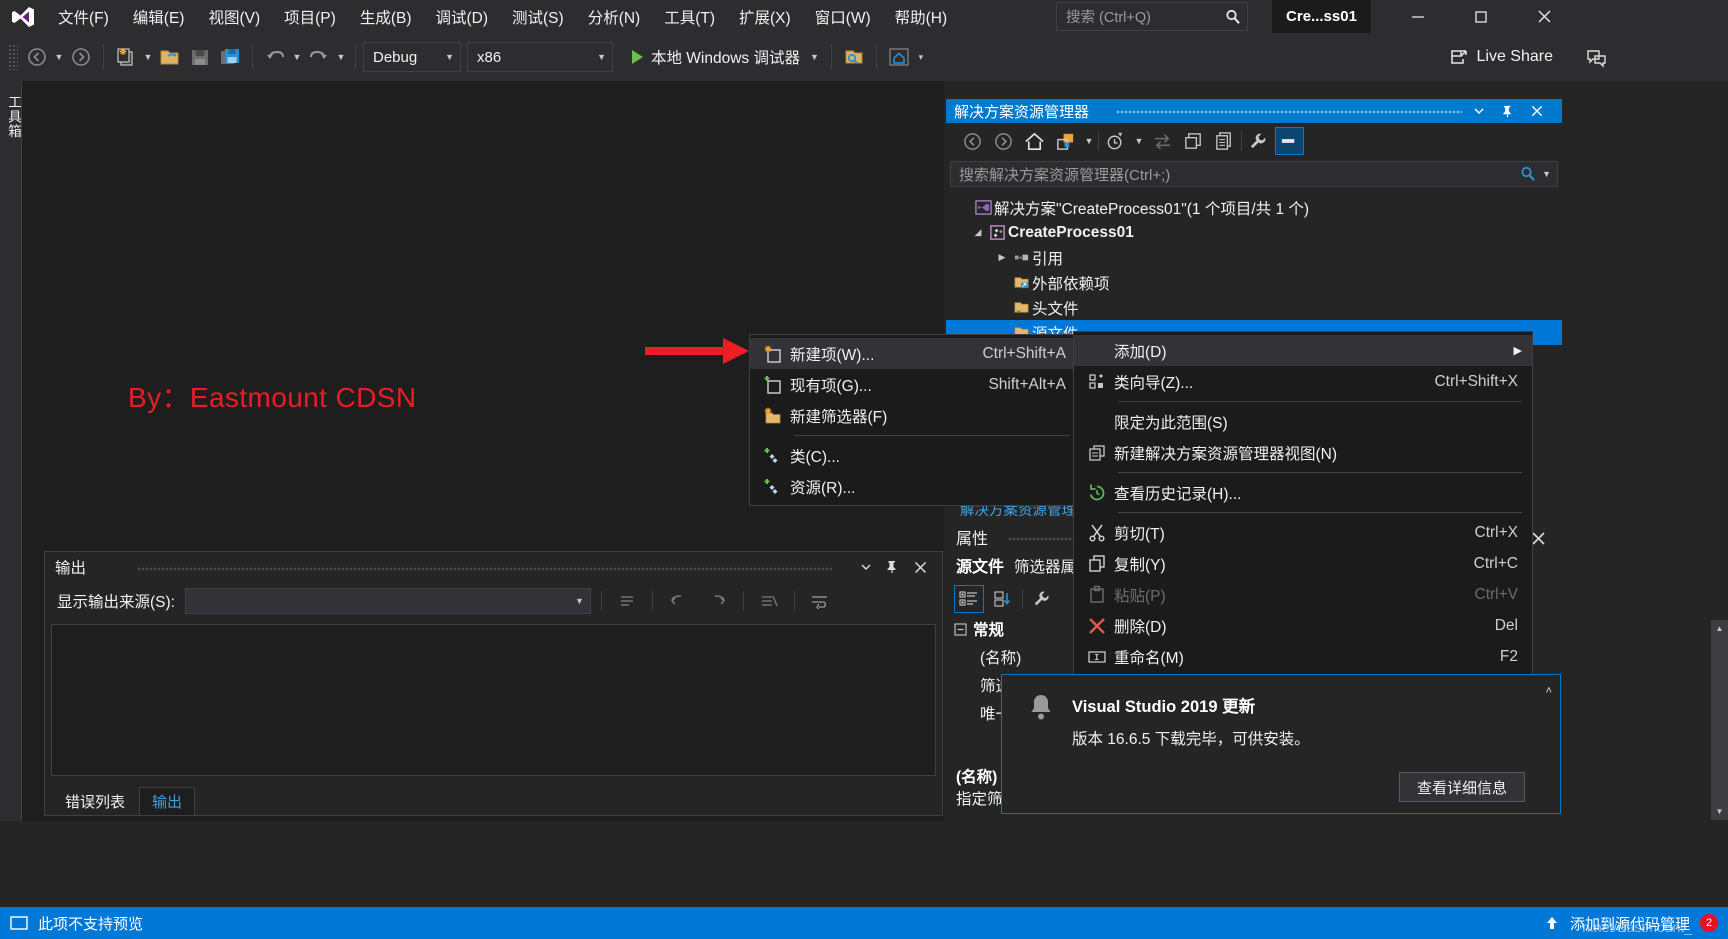  What do you see at coordinates (899, 57) in the screenshot?
I see `home-icon` at bounding box center [899, 57].